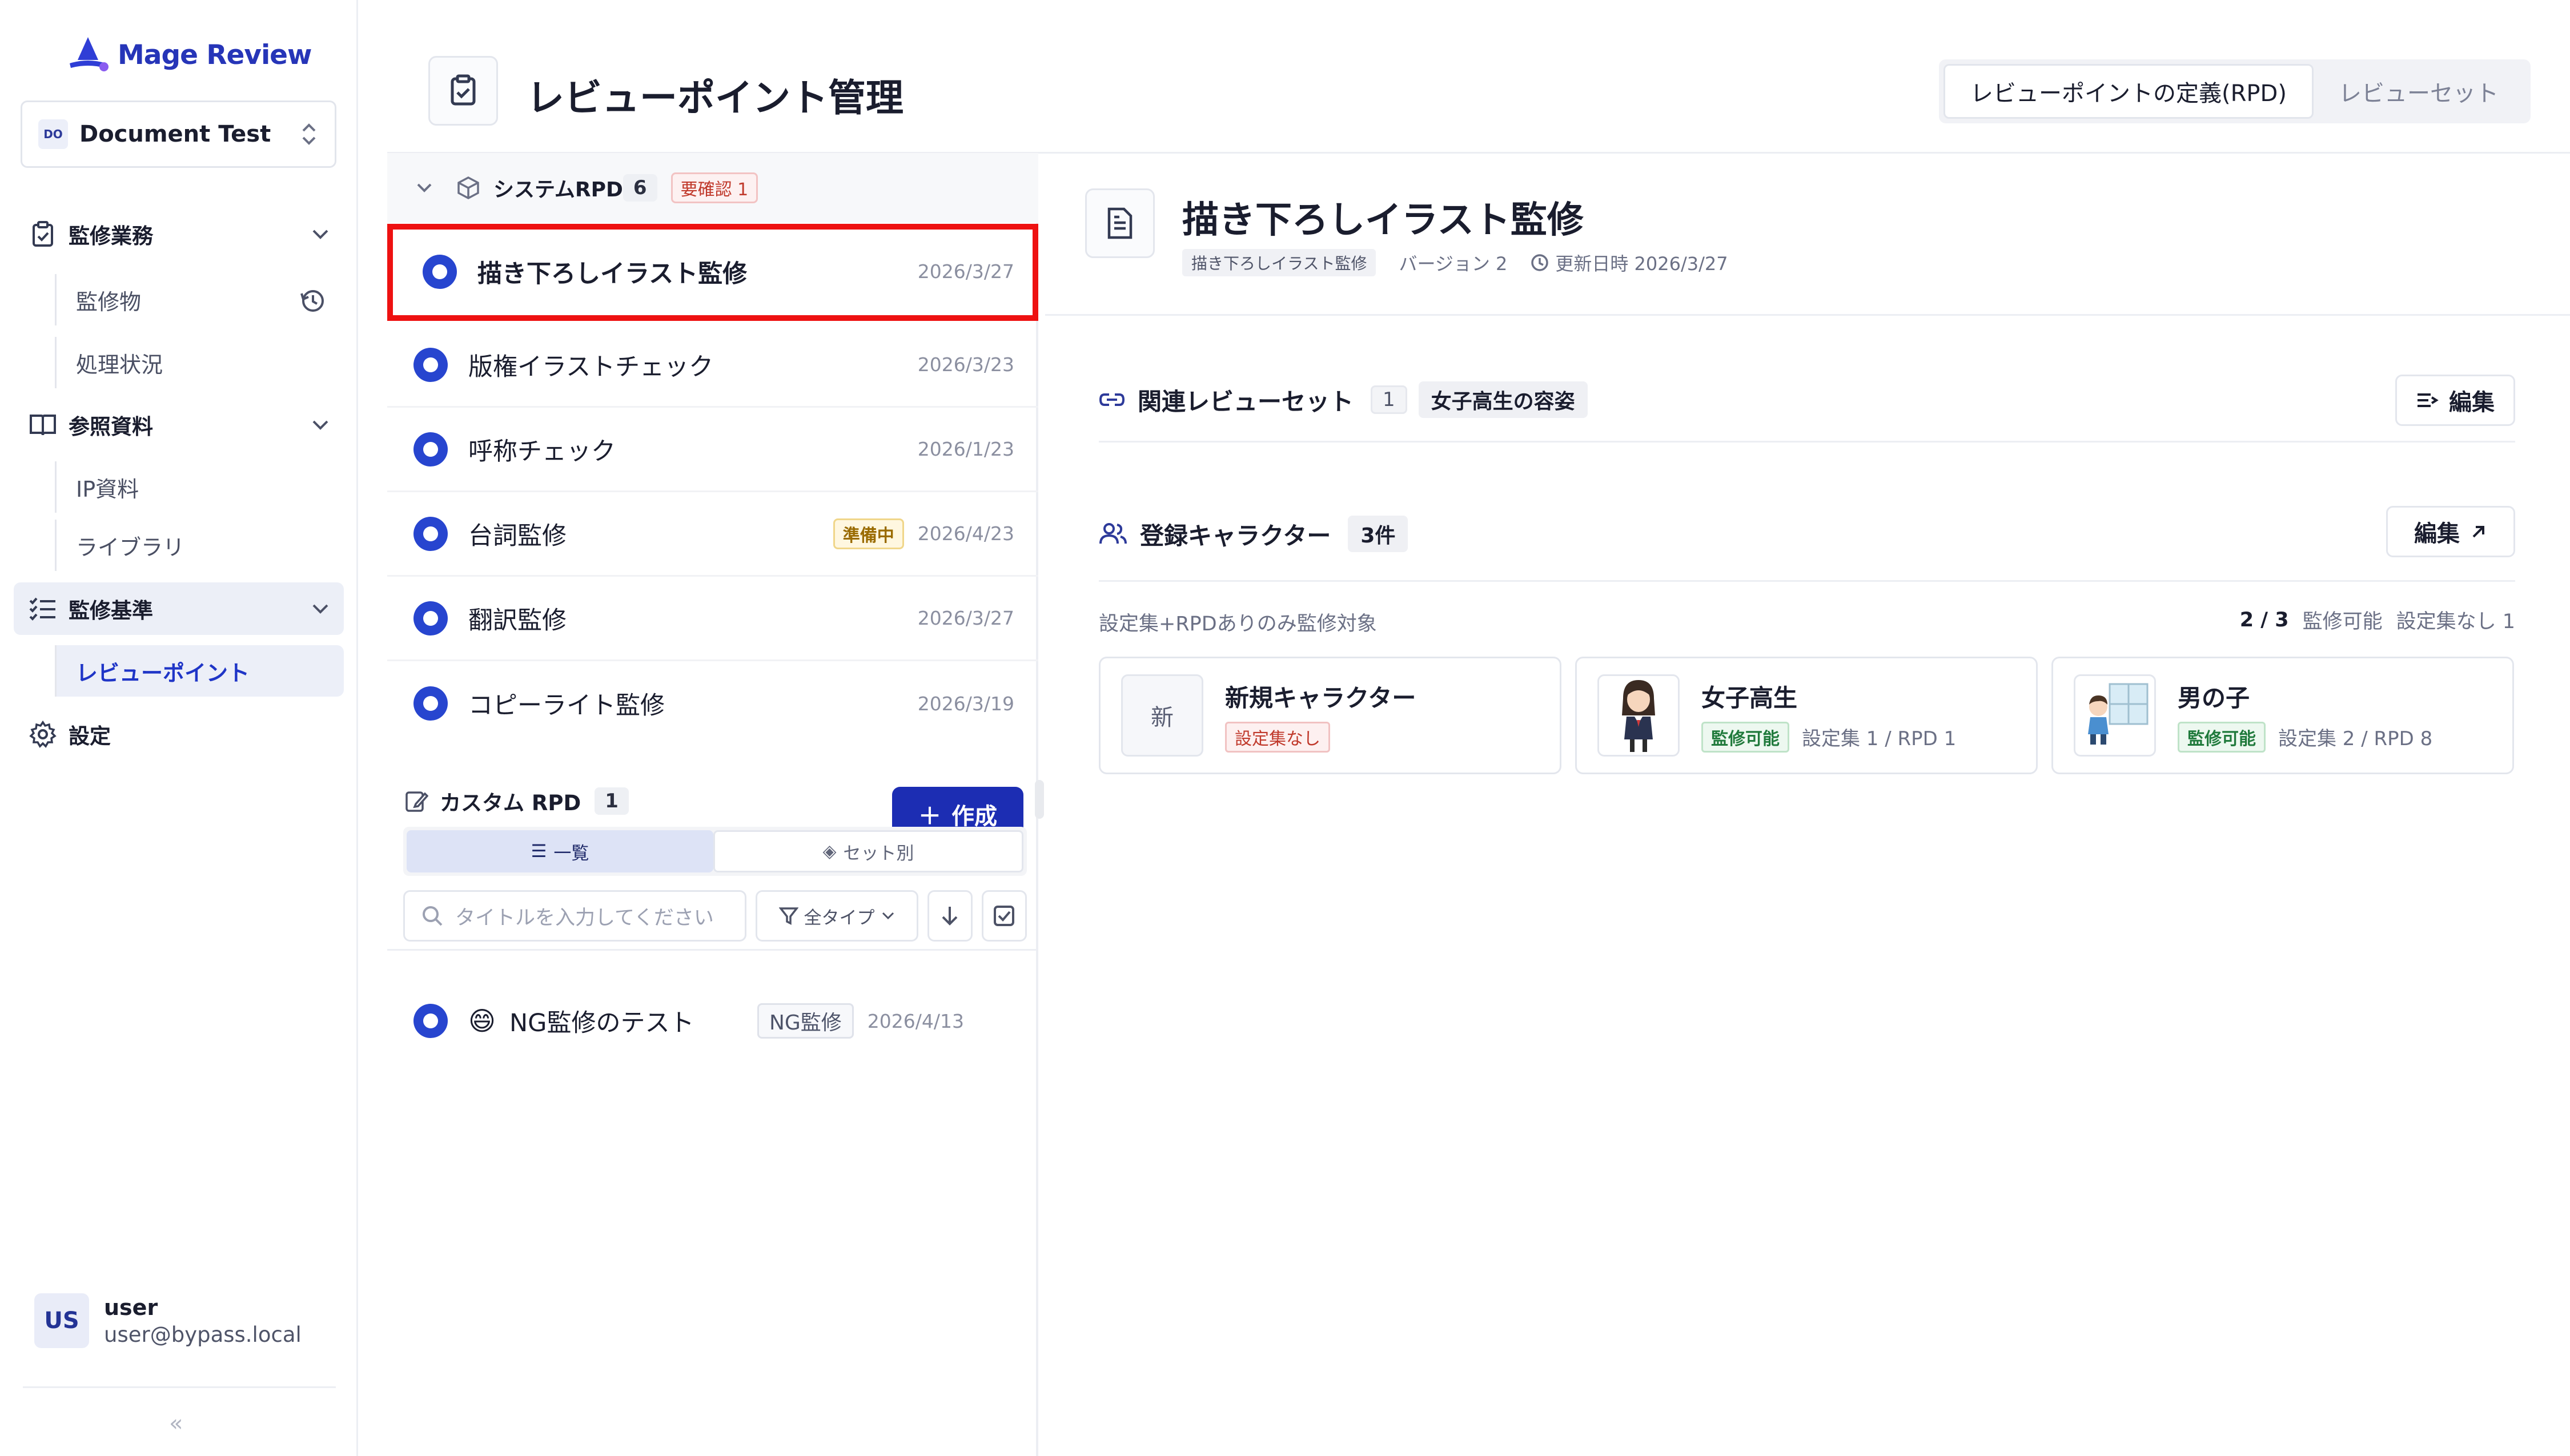 This screenshot has height=1456, width=2570. What do you see at coordinates (215, 55) in the screenshot?
I see `brand-name: Mage Review` at bounding box center [215, 55].